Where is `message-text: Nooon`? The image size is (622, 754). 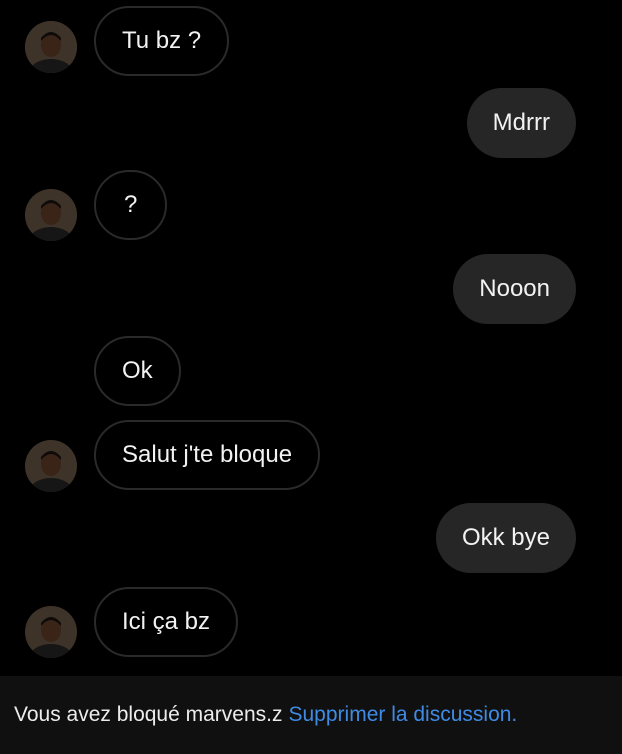
message-text: Nooon is located at coordinates (514, 288).